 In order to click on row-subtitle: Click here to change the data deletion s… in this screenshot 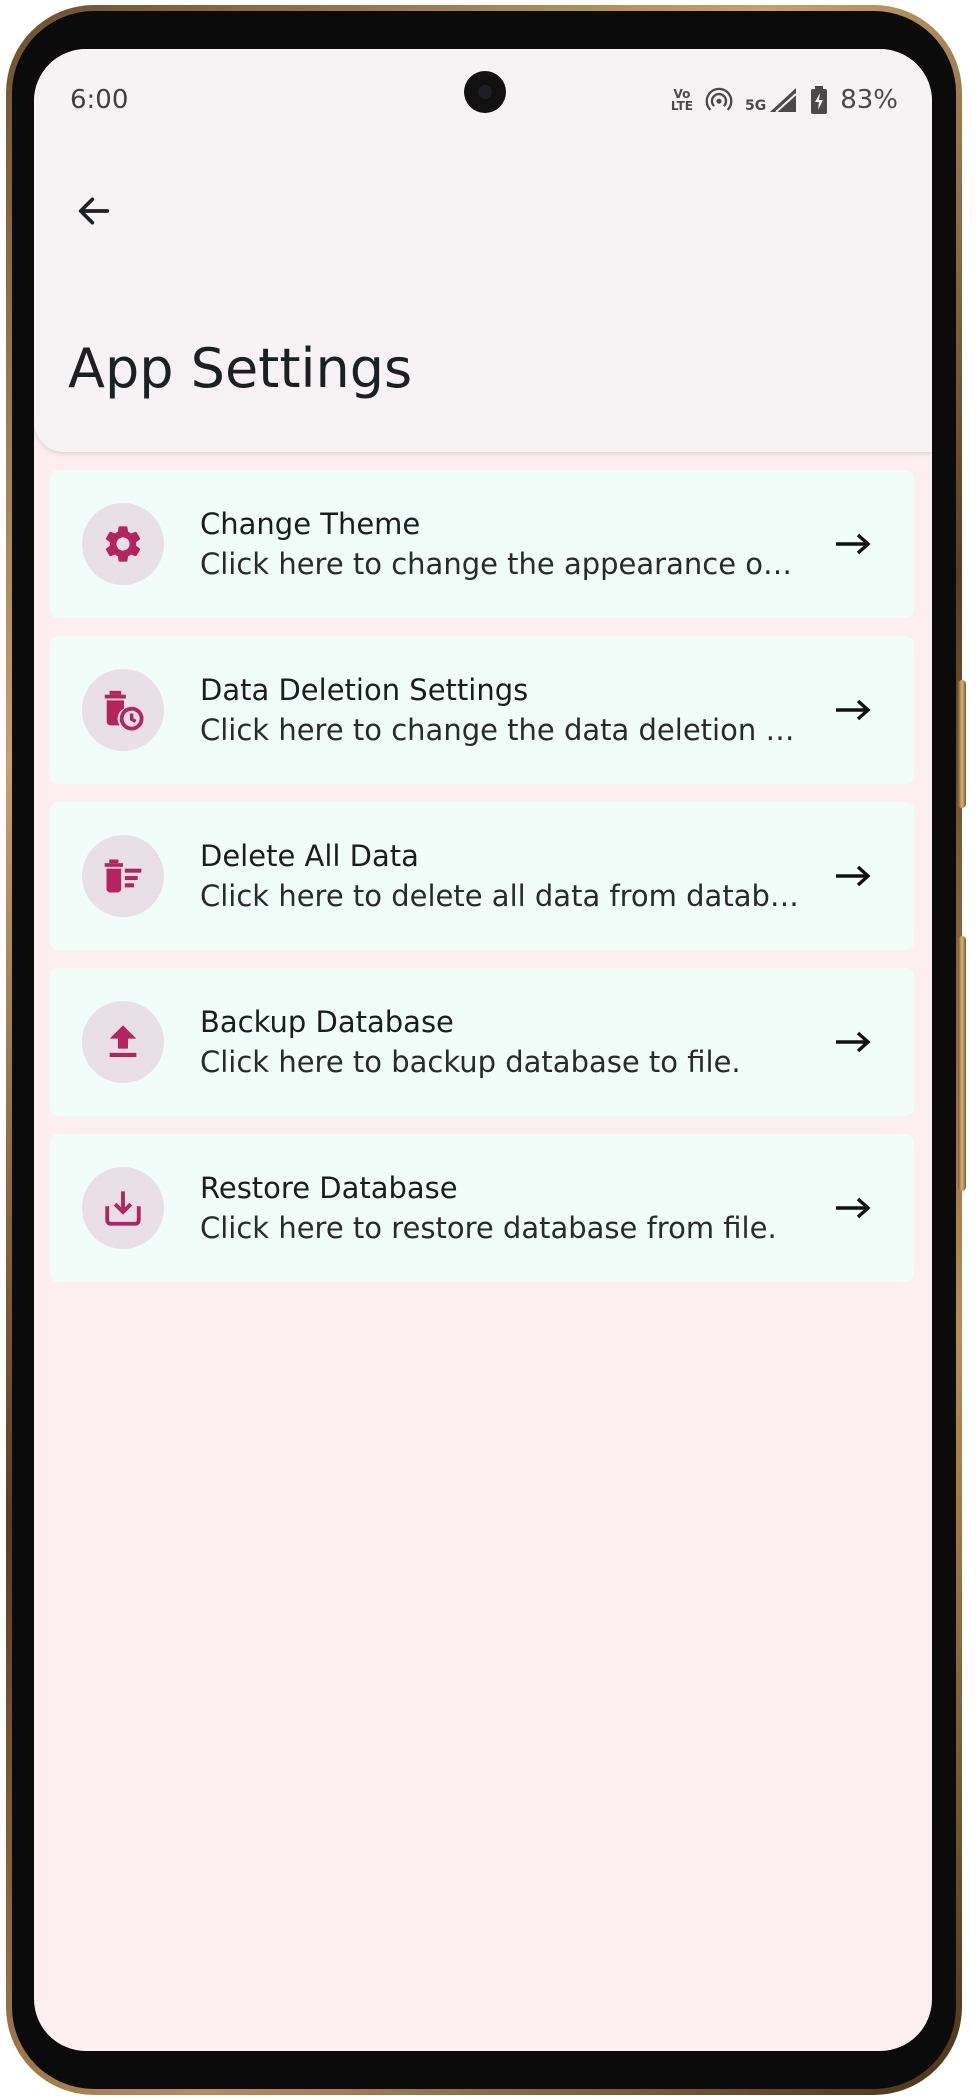, I will do `click(500, 730)`.